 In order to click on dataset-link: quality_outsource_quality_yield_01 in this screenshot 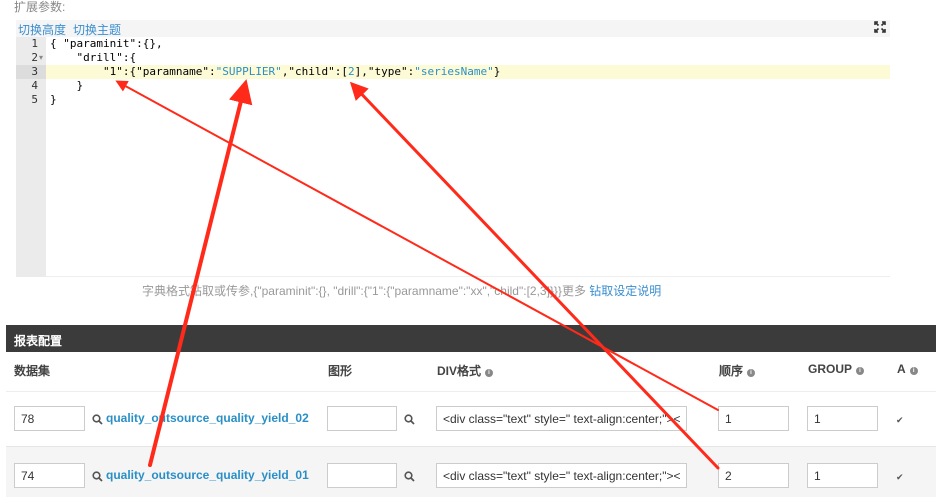, I will do `click(207, 475)`.